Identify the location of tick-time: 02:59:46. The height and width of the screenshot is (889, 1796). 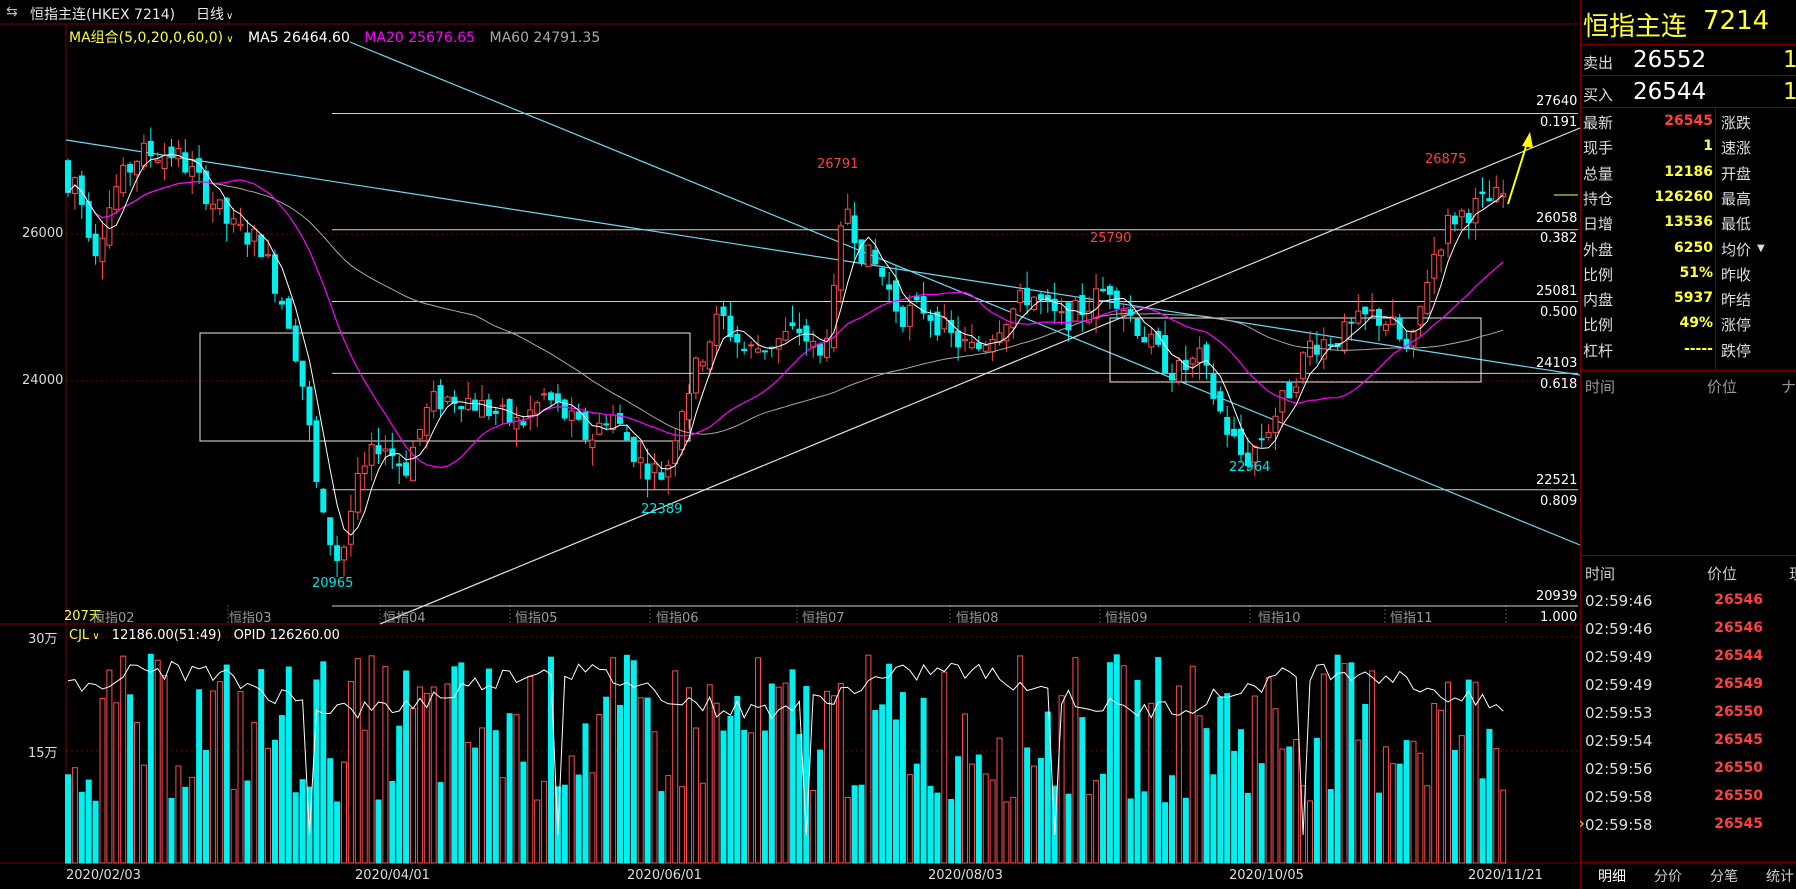
(1619, 629).